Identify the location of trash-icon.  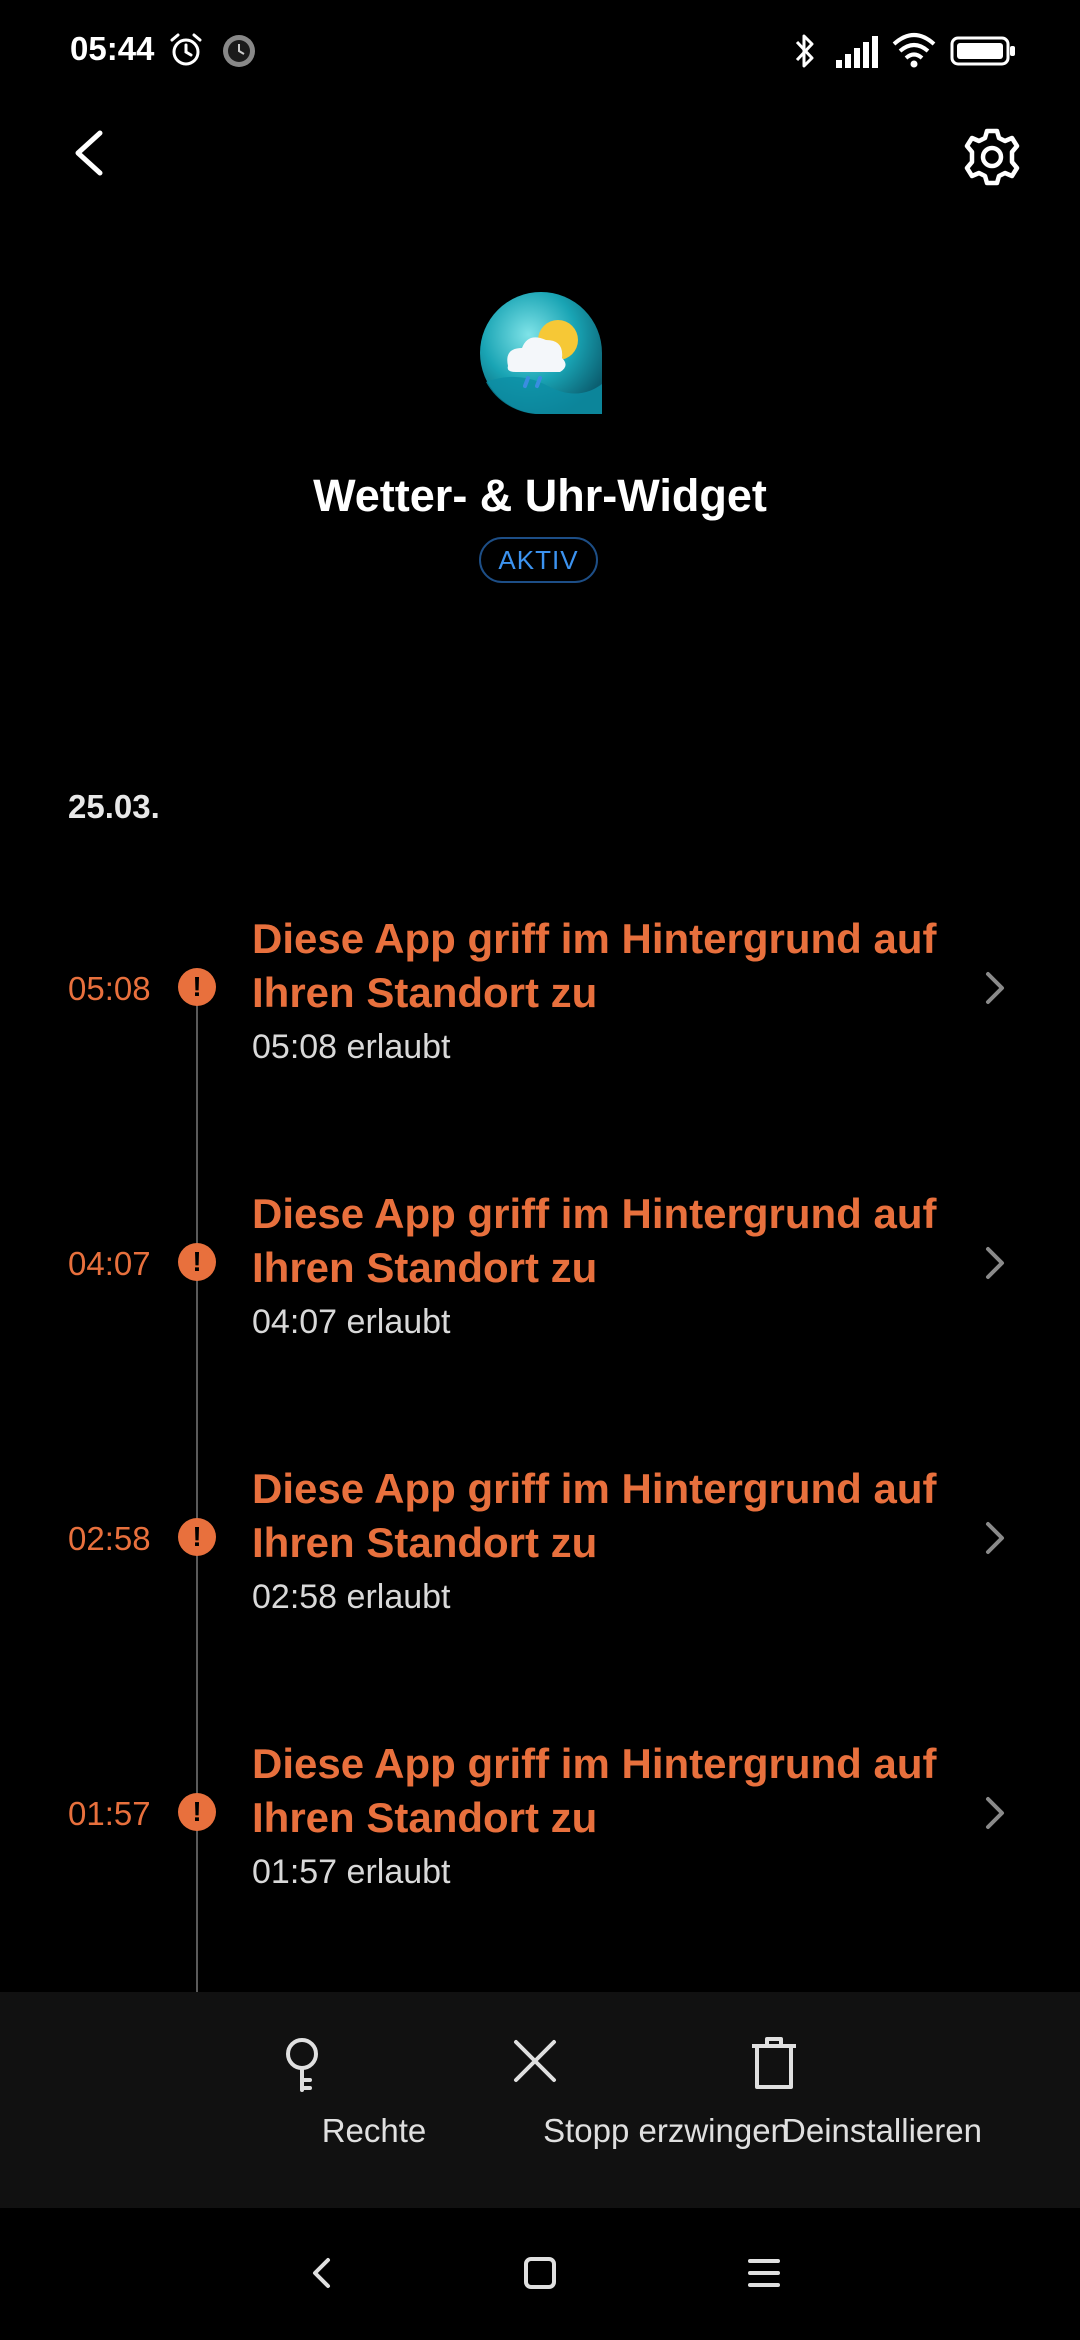
(774, 2063).